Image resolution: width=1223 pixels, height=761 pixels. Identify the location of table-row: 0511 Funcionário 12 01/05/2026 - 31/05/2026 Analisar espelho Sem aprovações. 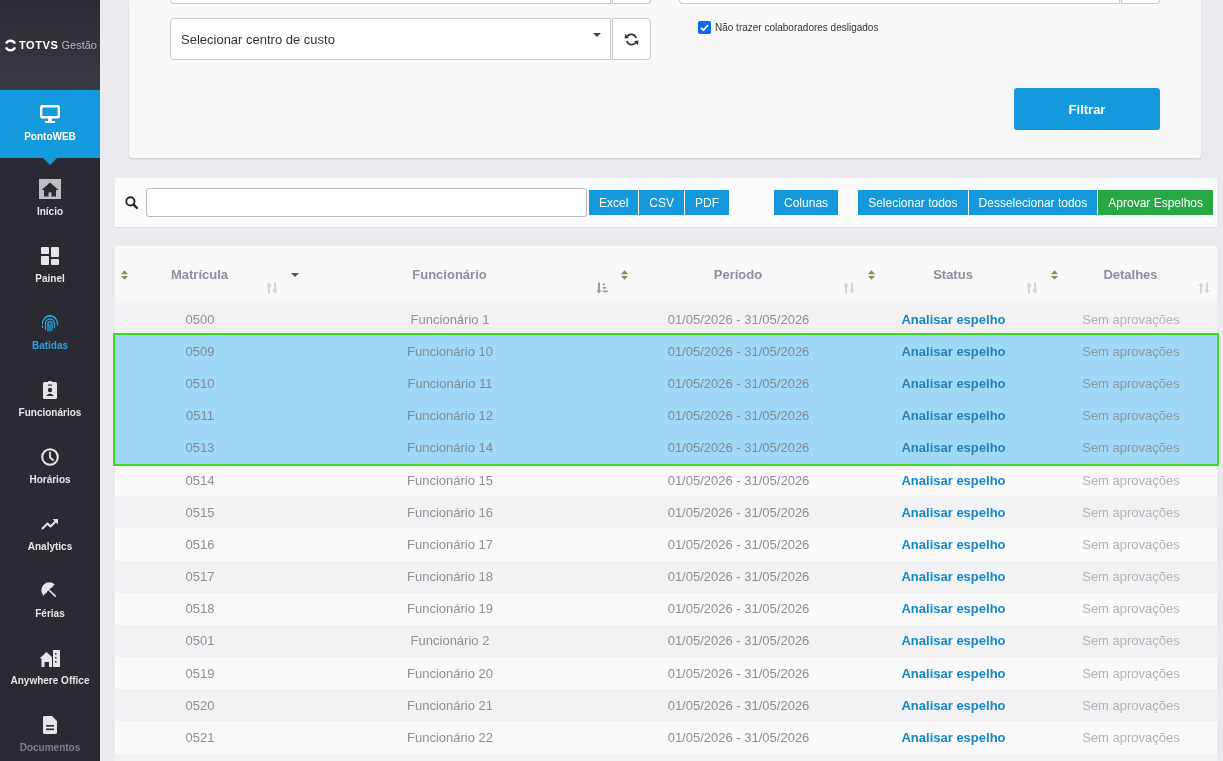
(666, 415).